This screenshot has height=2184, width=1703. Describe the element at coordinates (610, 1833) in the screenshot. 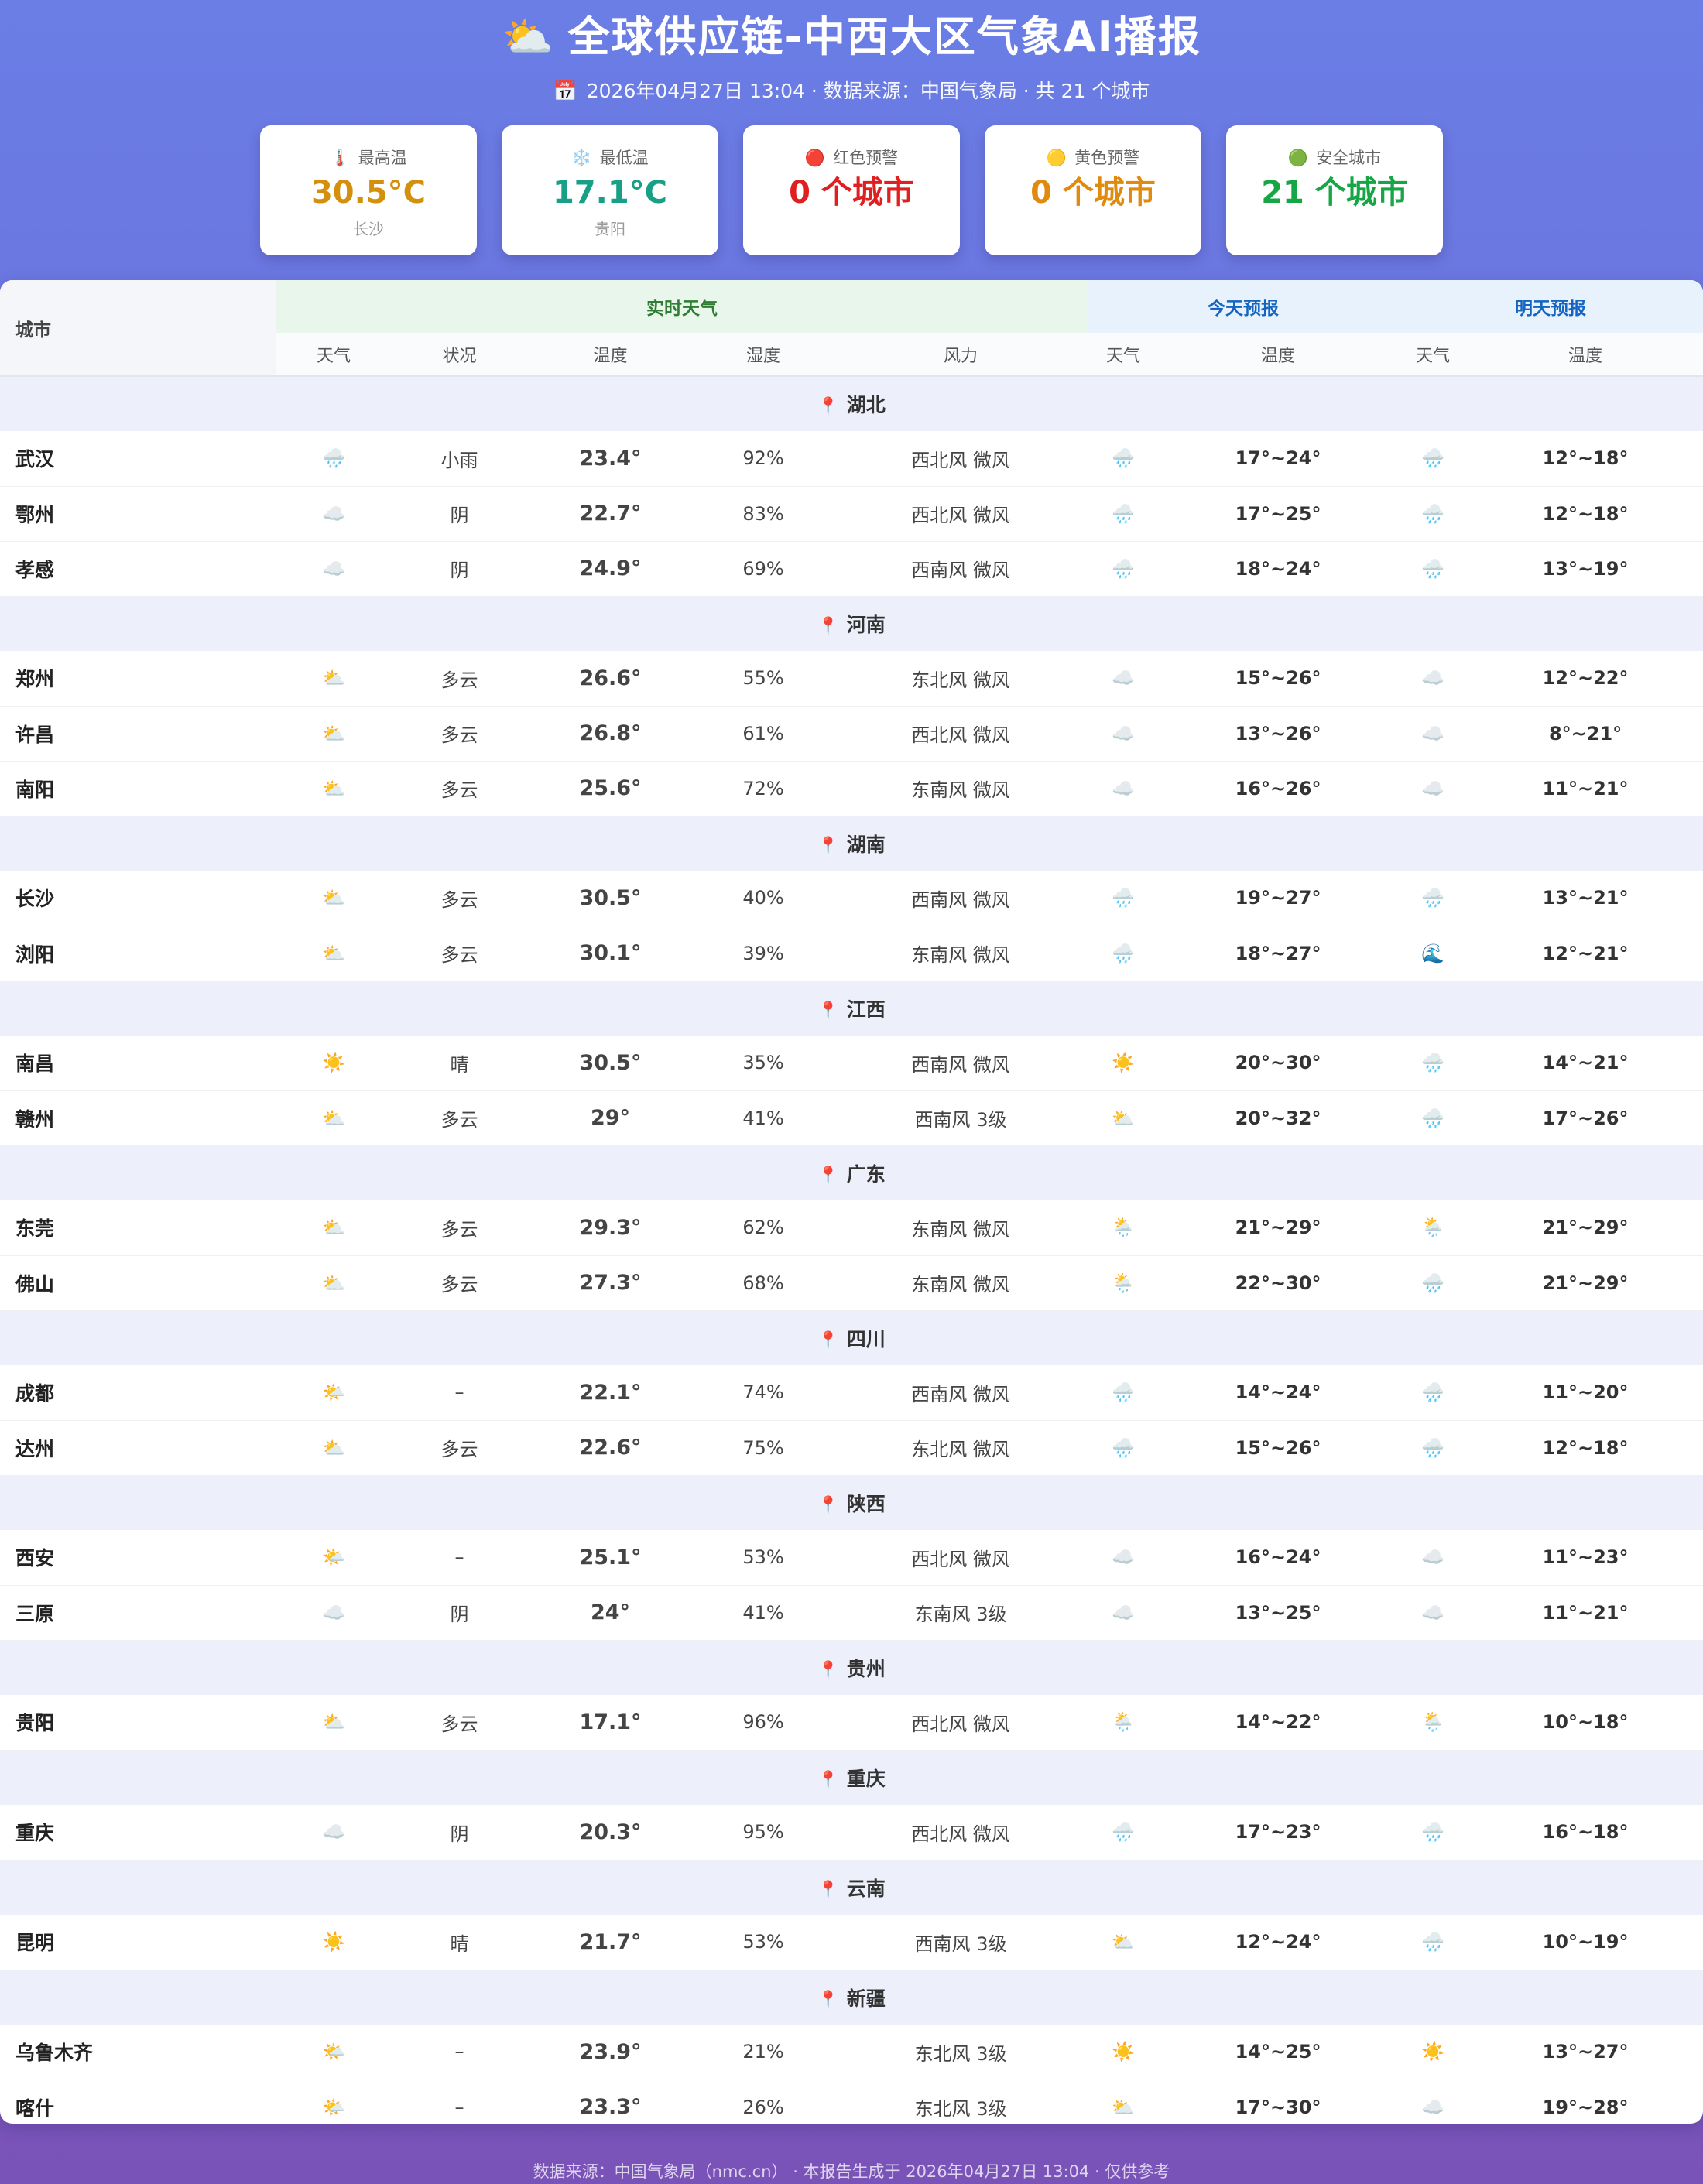

I see `current-temp: 20.3°` at that location.